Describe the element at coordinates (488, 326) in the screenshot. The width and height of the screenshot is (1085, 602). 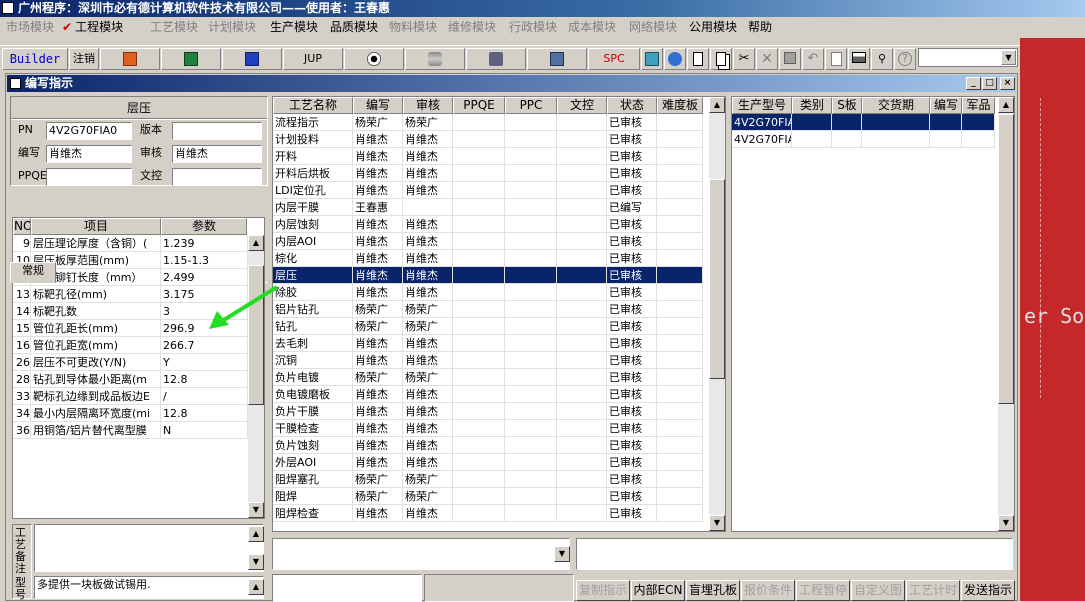
I see `process-row: 钻孔 杨荣广 杨荣广 已审核` at that location.